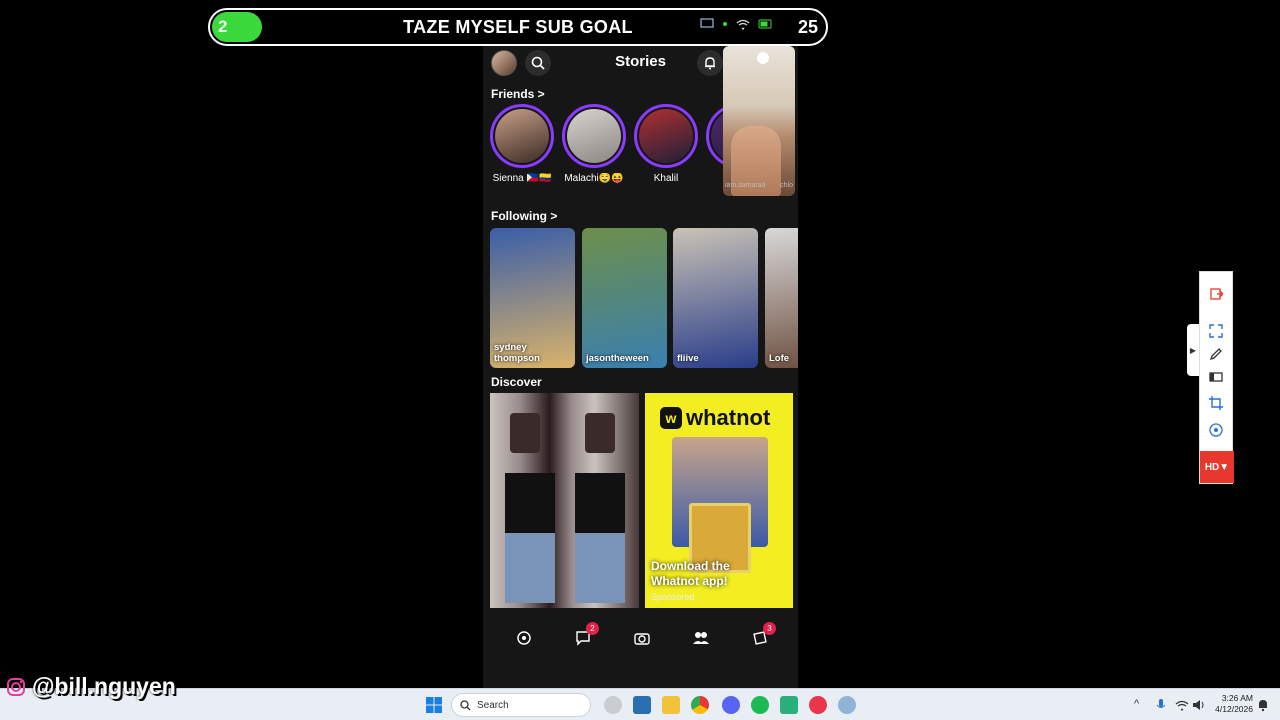  Describe the element at coordinates (1161, 705) in the screenshot. I see `microphone-icon` at that location.